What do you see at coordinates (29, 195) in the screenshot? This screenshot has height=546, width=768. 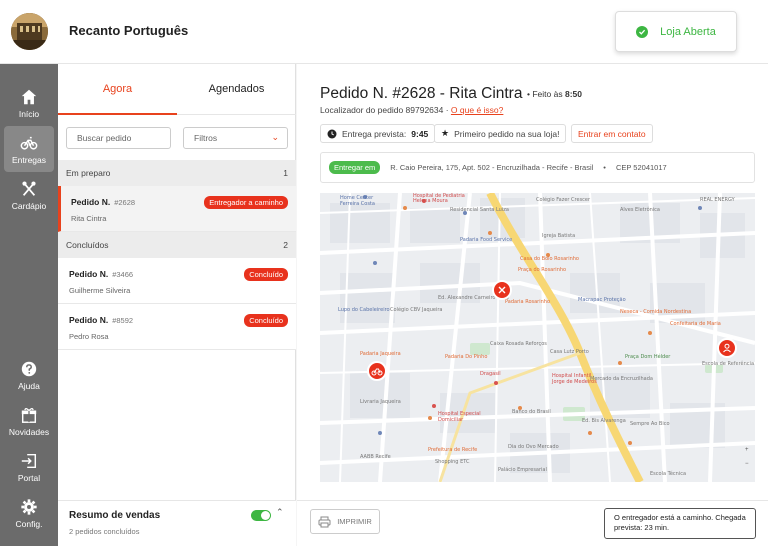 I see `sidebar-item-cardapio: Cardápio` at bounding box center [29, 195].